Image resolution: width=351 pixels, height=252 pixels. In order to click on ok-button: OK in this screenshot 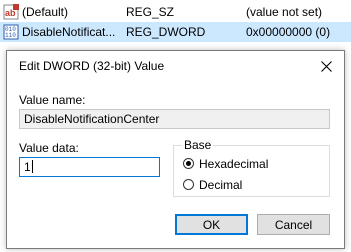, I will do `click(211, 224)`.